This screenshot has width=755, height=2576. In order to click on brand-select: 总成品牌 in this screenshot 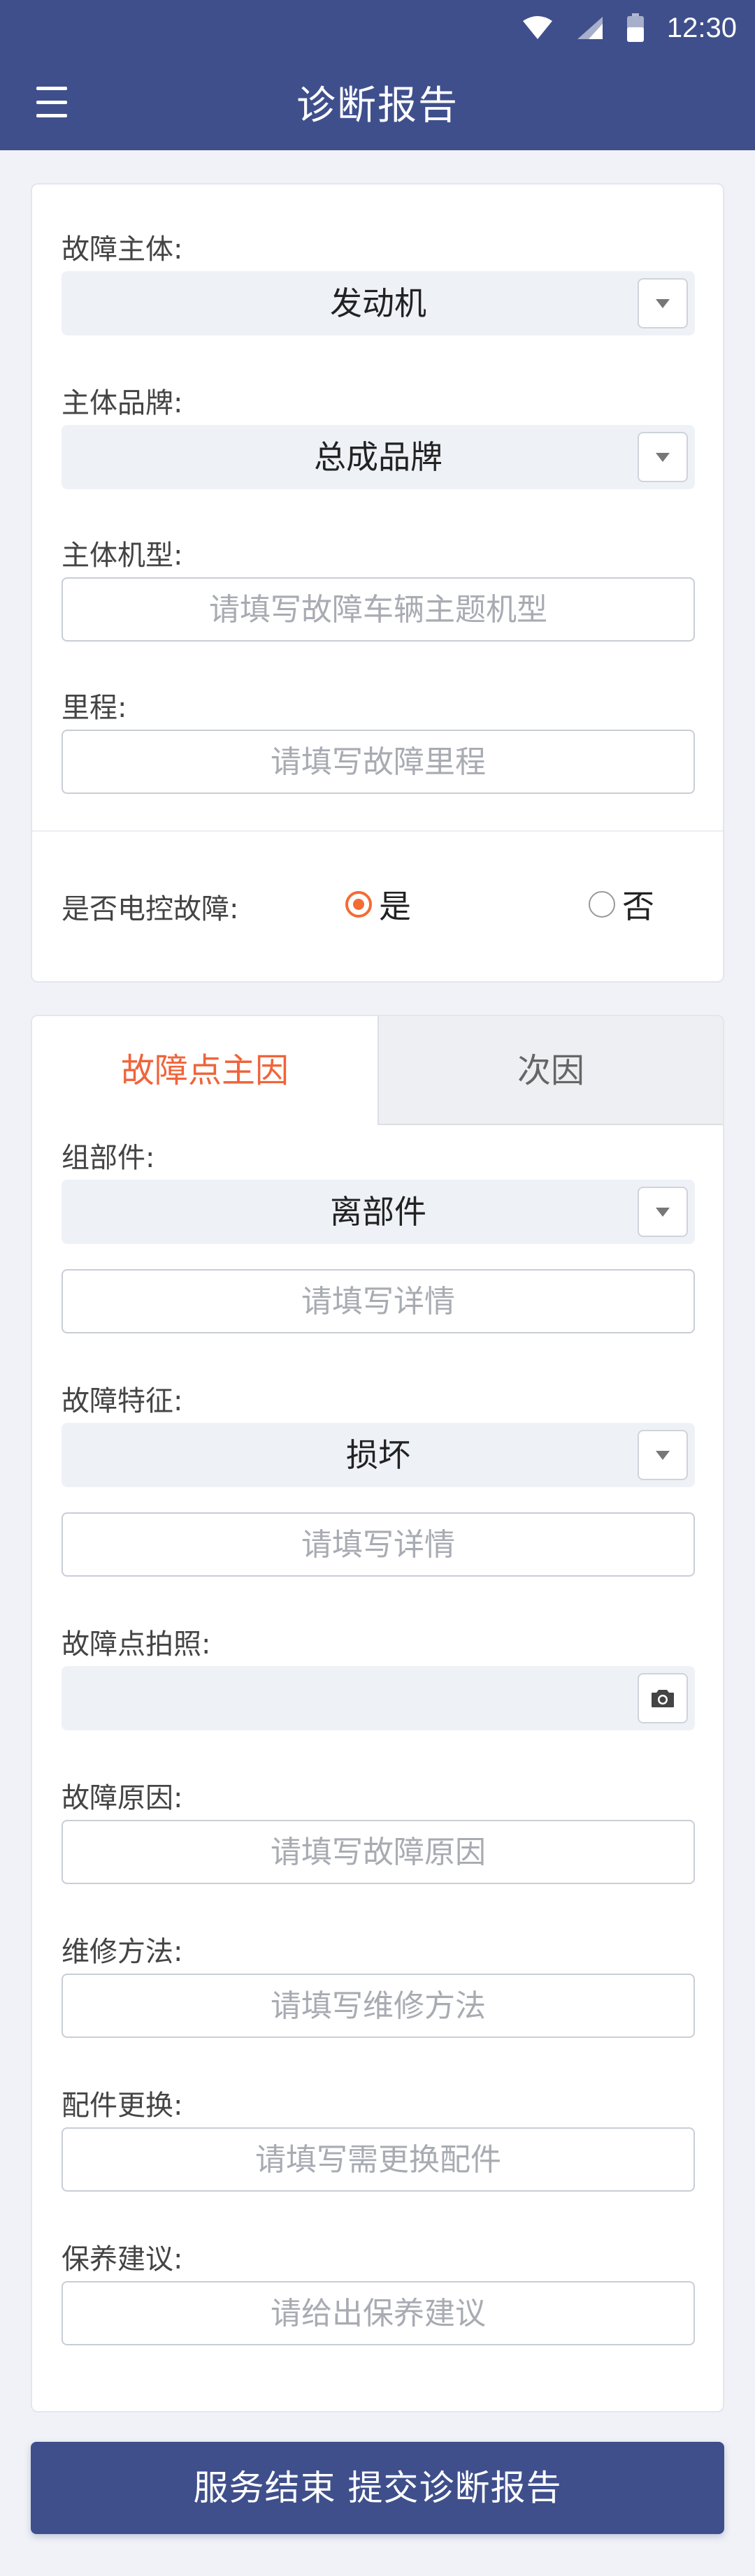, I will do `click(378, 457)`.